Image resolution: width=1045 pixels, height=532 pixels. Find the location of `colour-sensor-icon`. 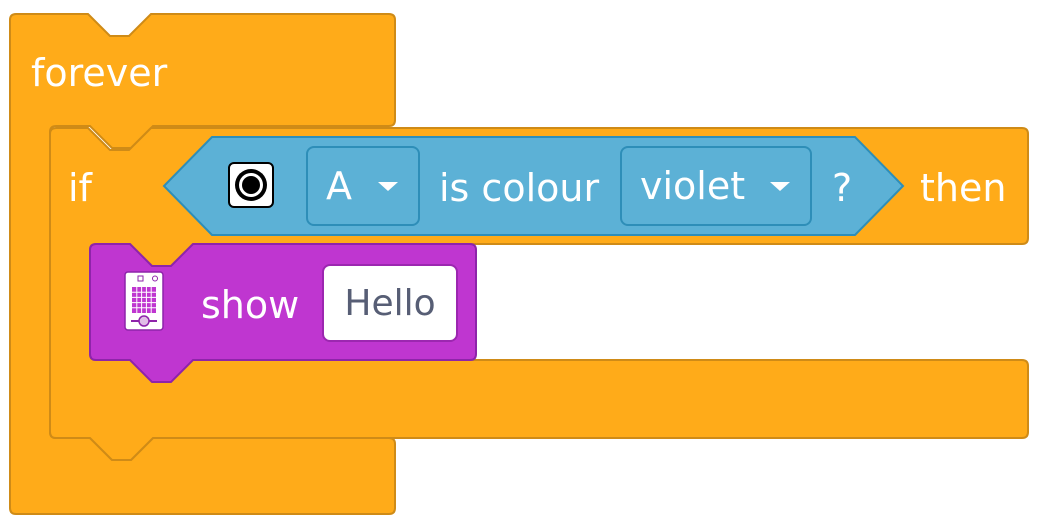

colour-sensor-icon is located at coordinates (251, 185).